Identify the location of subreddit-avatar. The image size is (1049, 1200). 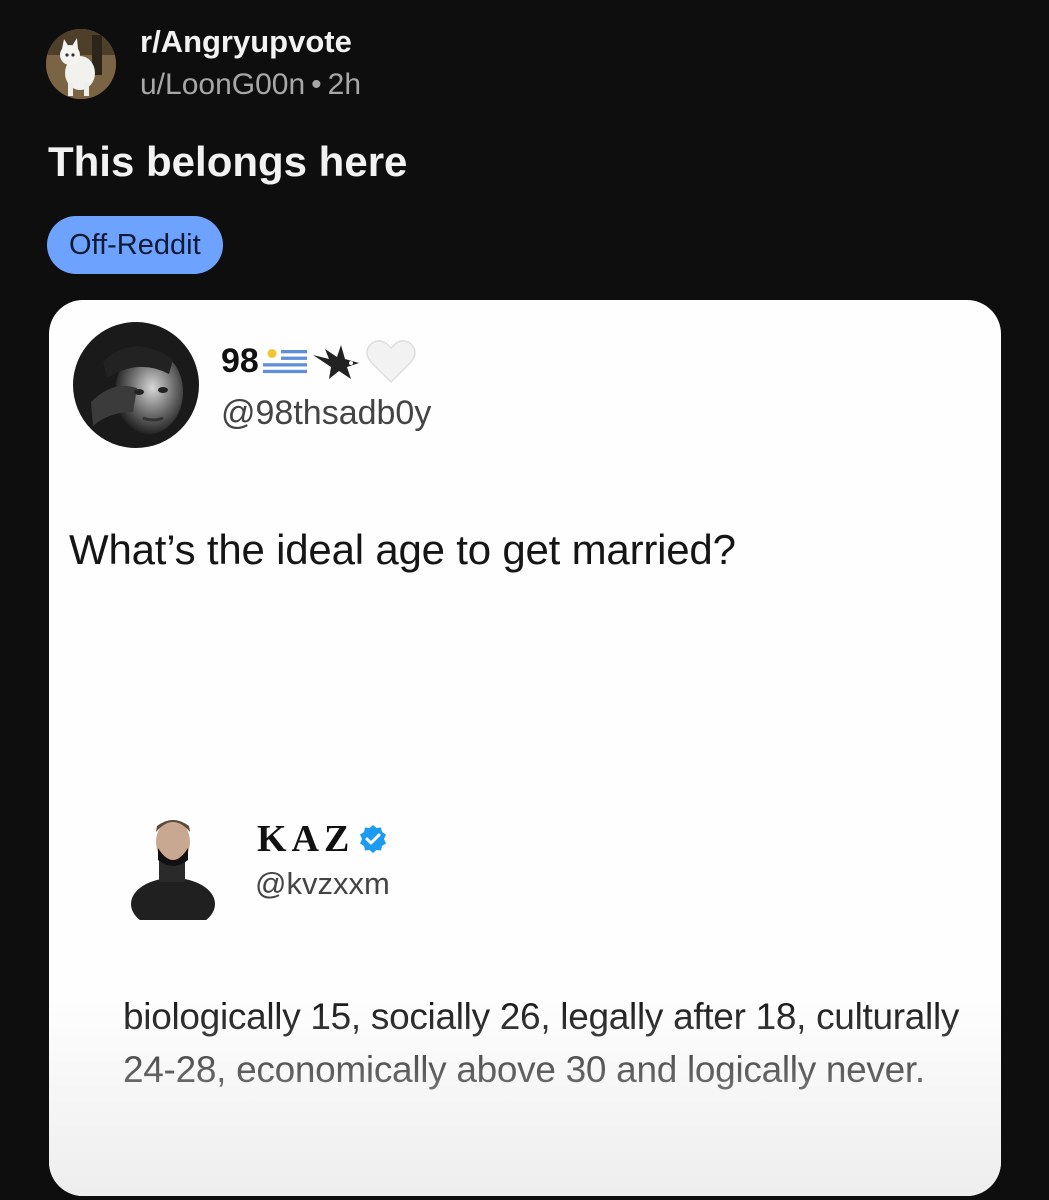
(81, 64).